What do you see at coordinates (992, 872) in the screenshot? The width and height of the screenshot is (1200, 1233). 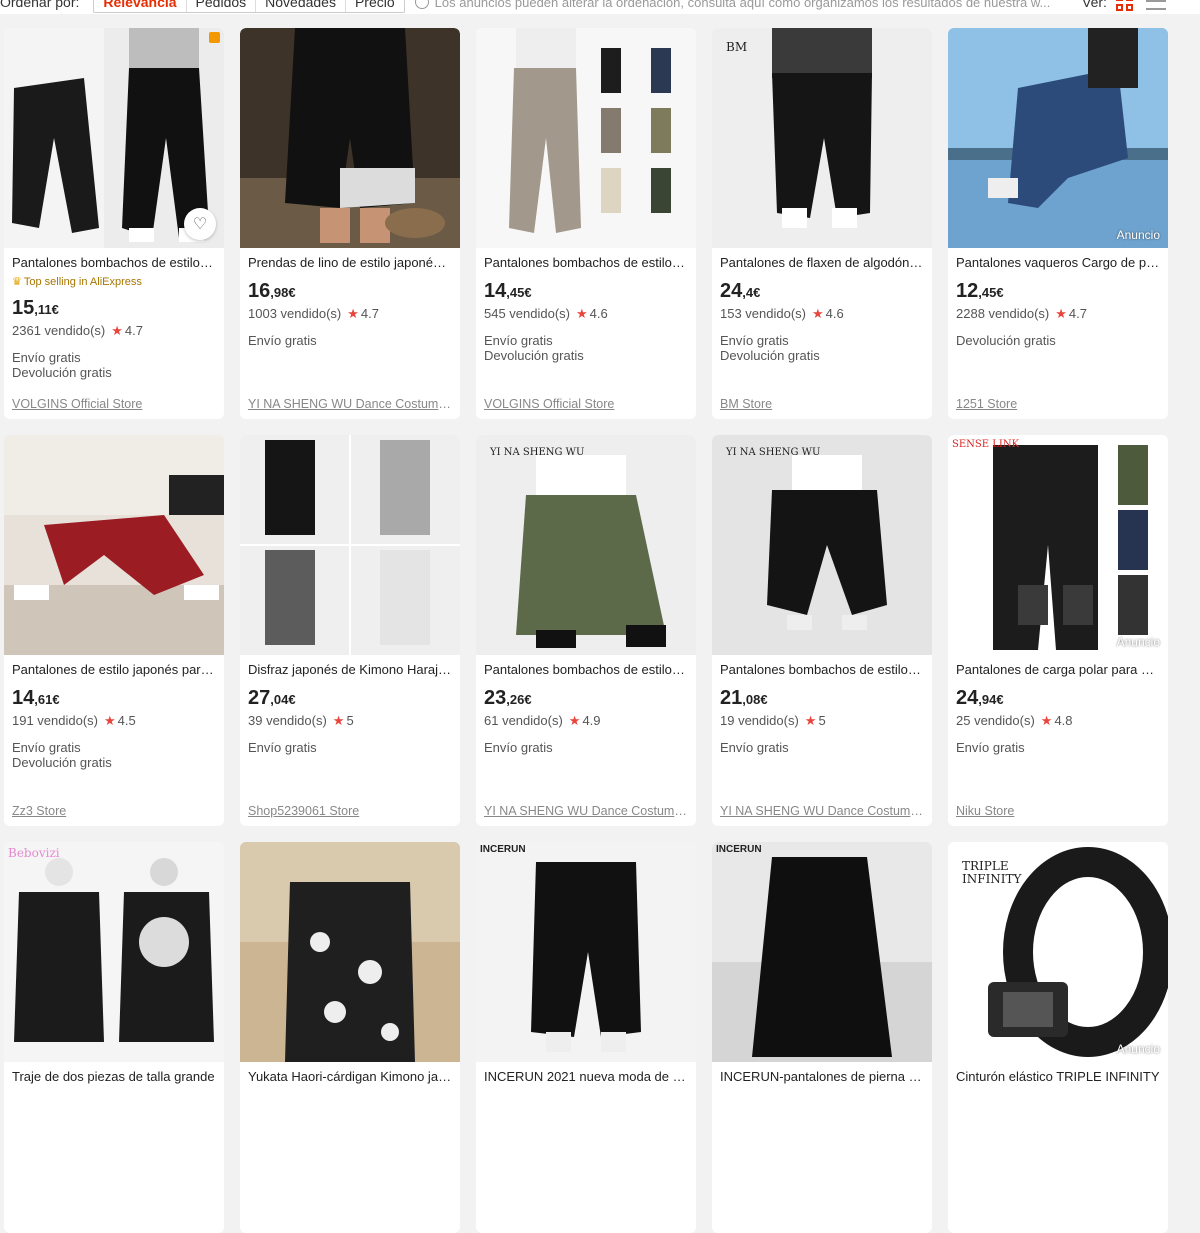 I see `brand-logo: TRIPLE INFINITY` at bounding box center [992, 872].